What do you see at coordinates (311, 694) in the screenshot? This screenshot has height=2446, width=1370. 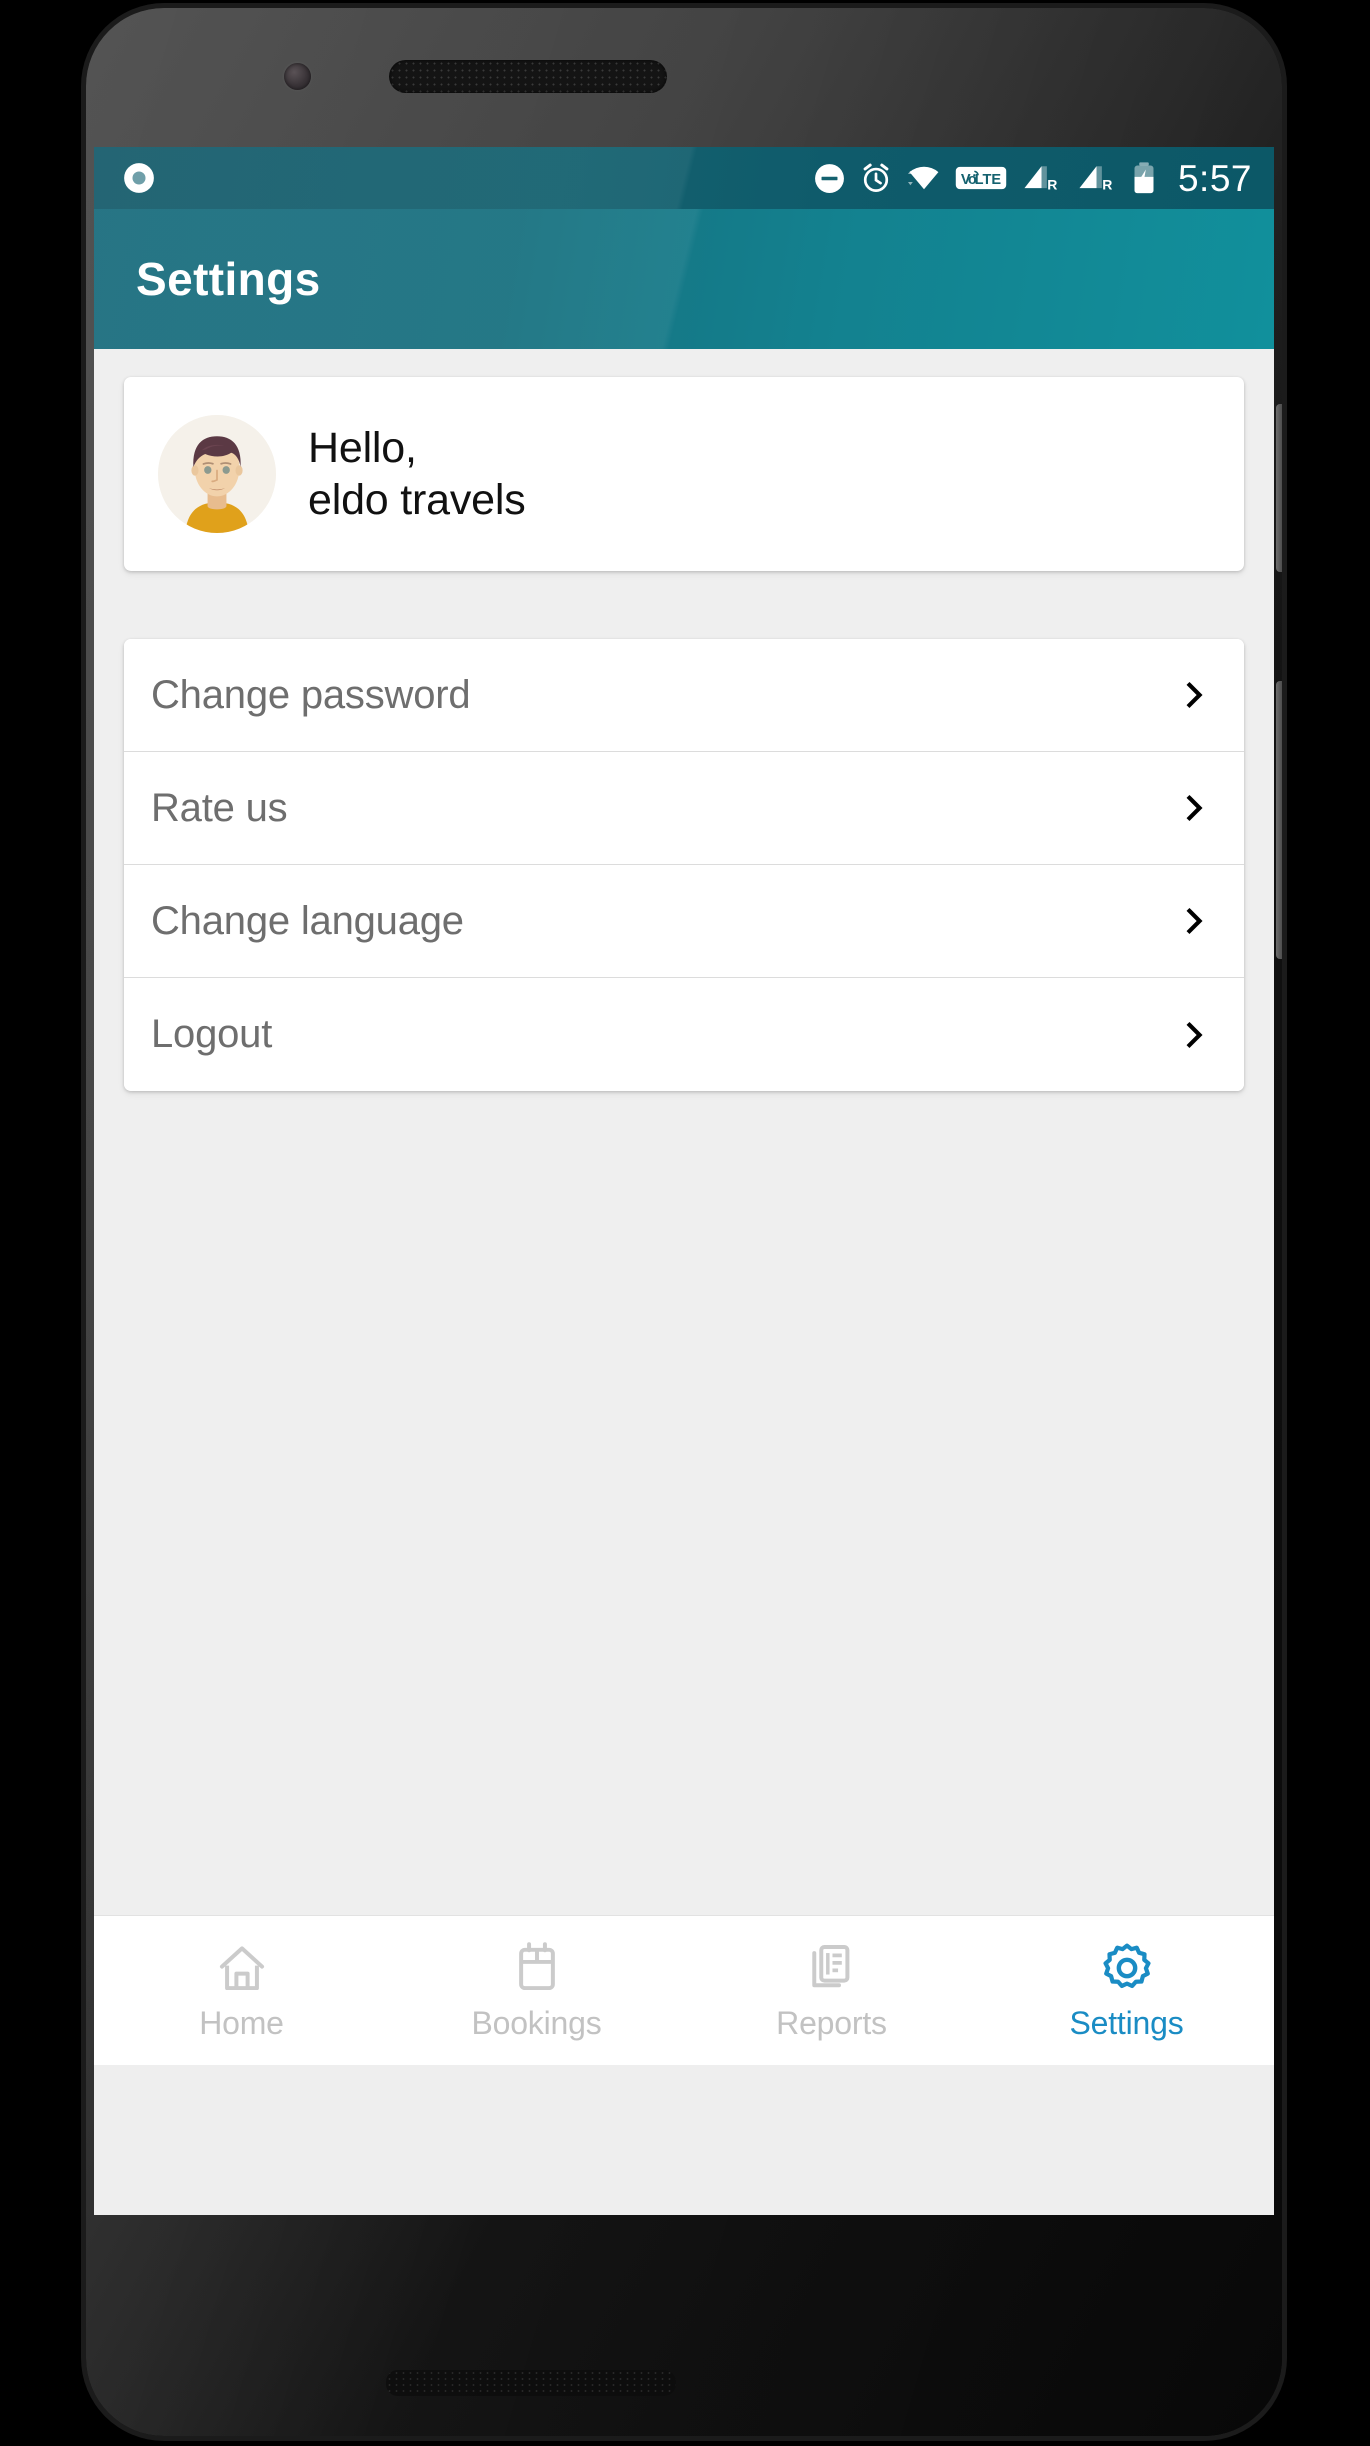 I see `menu-item-label: Change password` at bounding box center [311, 694].